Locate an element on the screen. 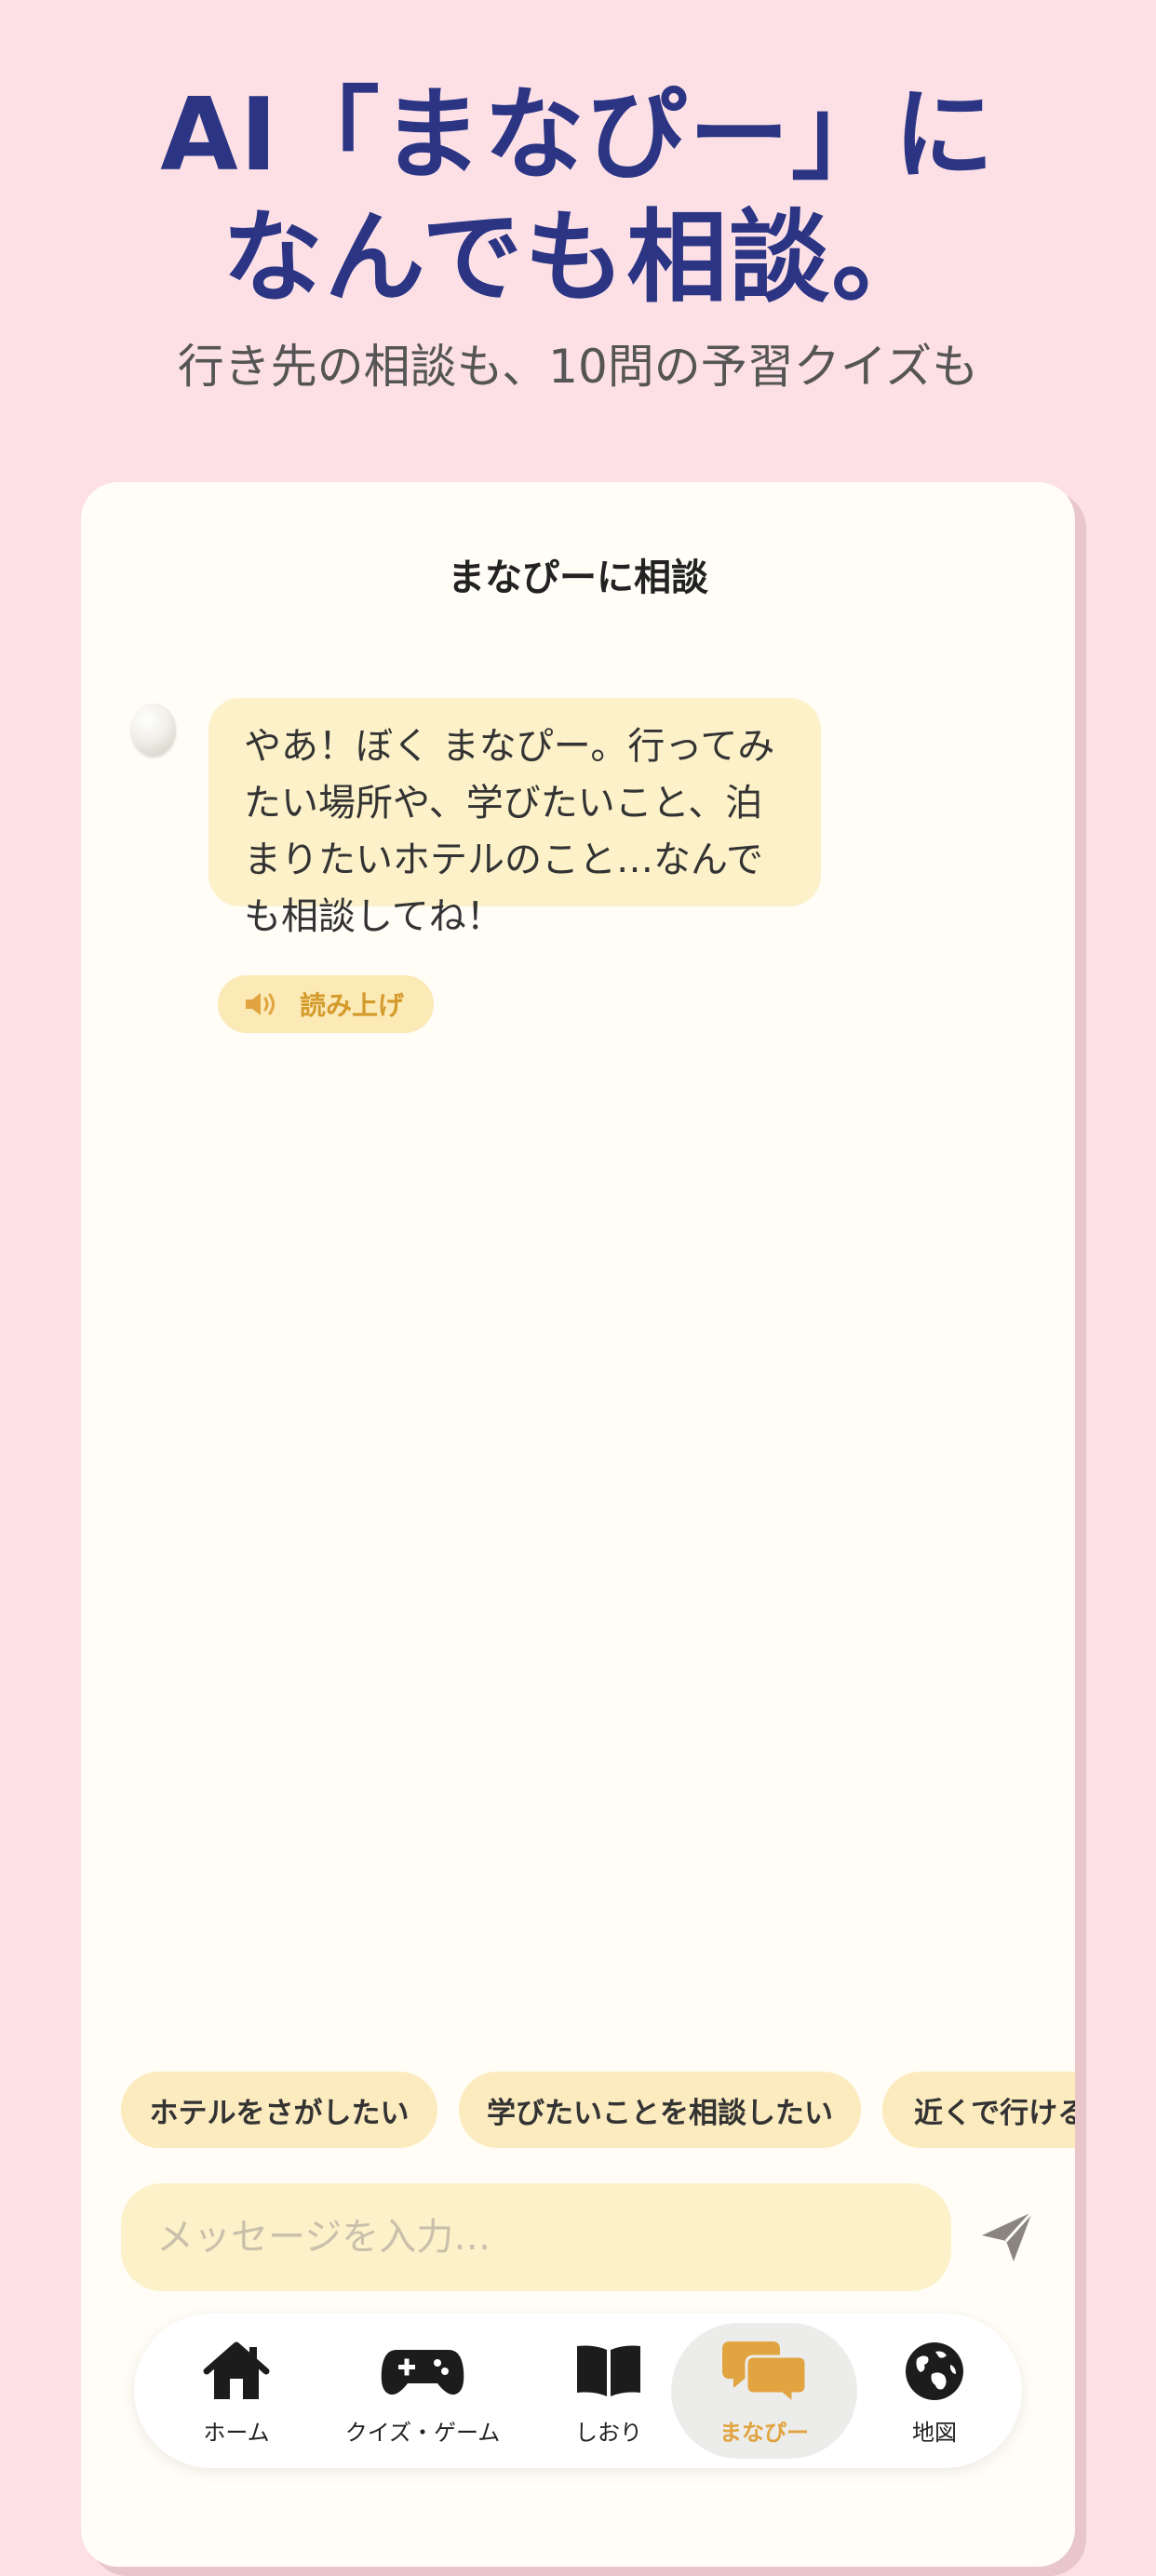 This screenshot has height=2576, width=1156. tab-shiori-label: しおり is located at coordinates (608, 2433).